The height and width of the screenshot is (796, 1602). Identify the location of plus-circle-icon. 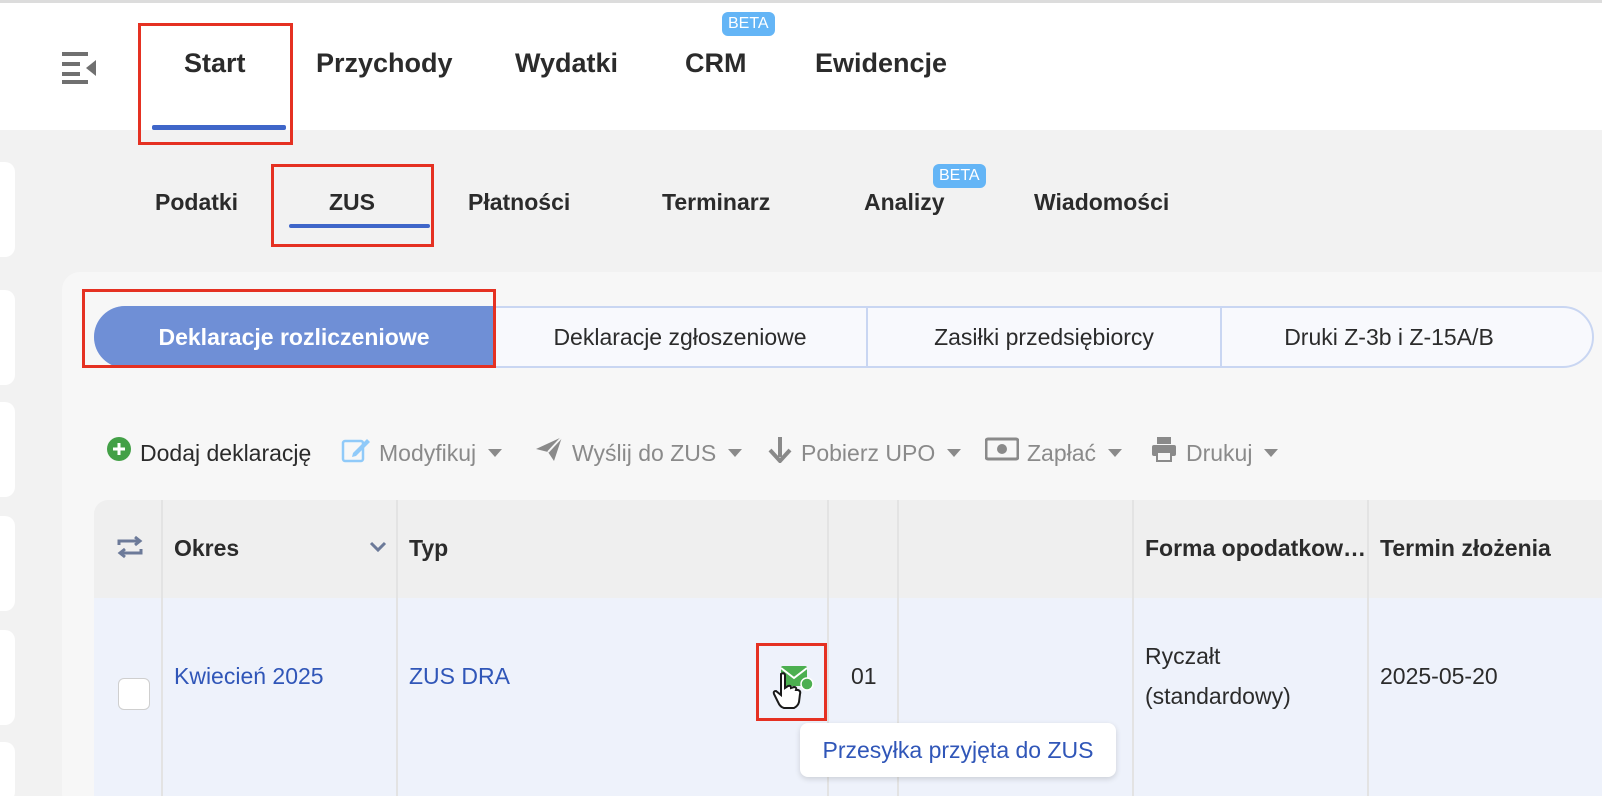
(119, 453).